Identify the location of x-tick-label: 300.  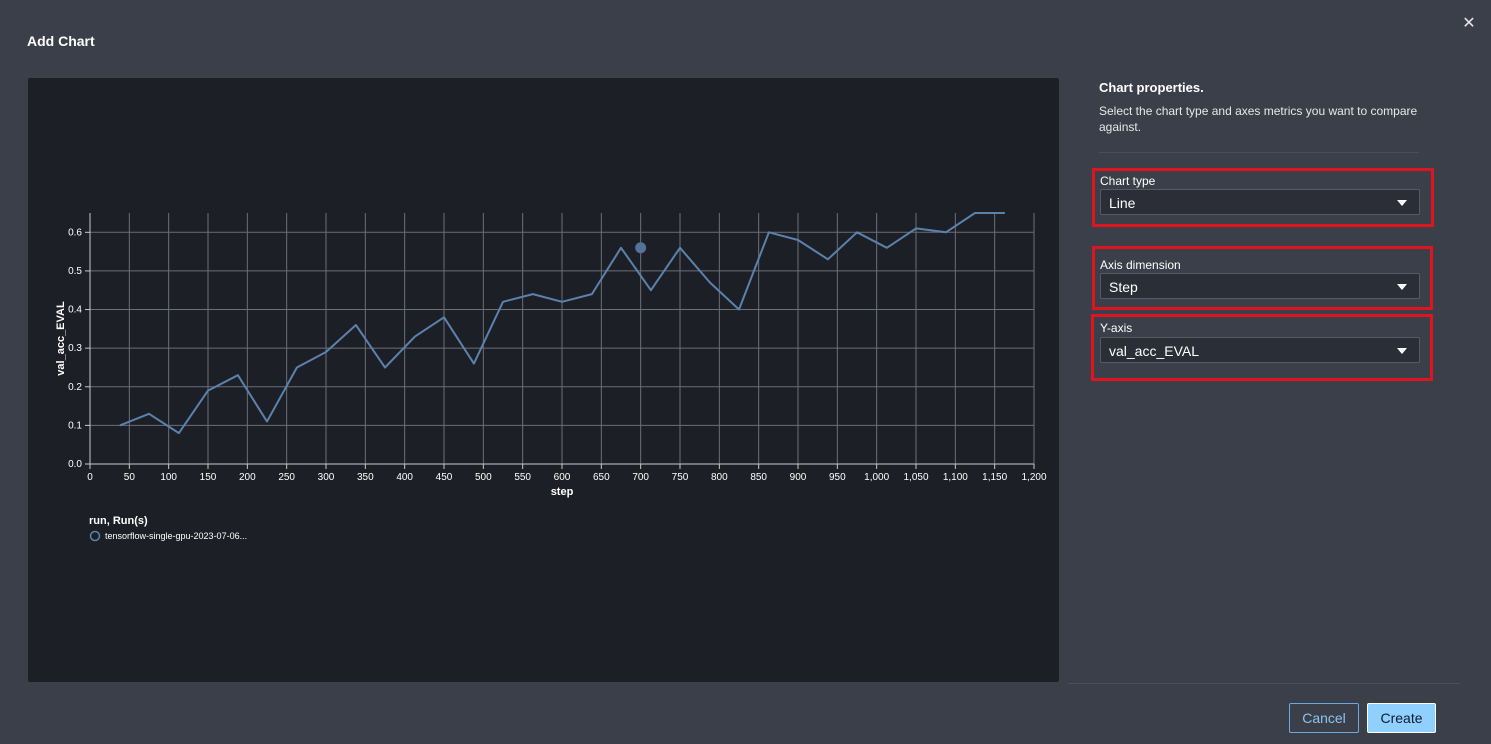
(326, 477).